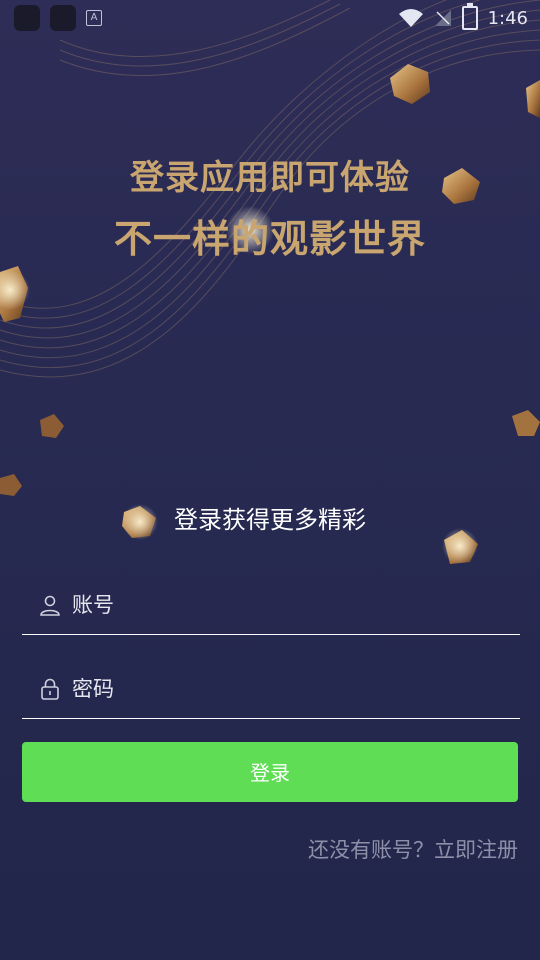 This screenshot has height=960, width=540. I want to click on hero-title-line2: 不一样的观影世界, so click(269, 239).